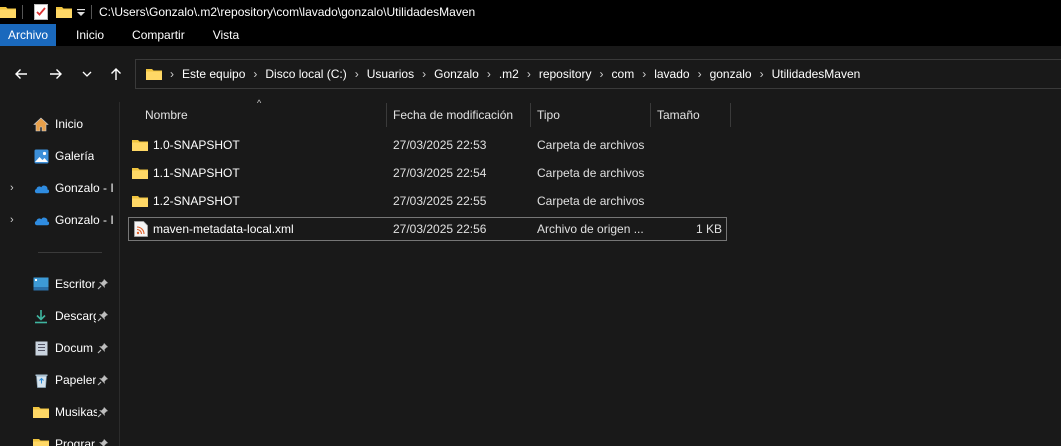 The height and width of the screenshot is (446, 1061). Describe the element at coordinates (816, 74) in the screenshot. I see `breadcrumb-utilidadesmaven: UtilidadesMaven` at that location.